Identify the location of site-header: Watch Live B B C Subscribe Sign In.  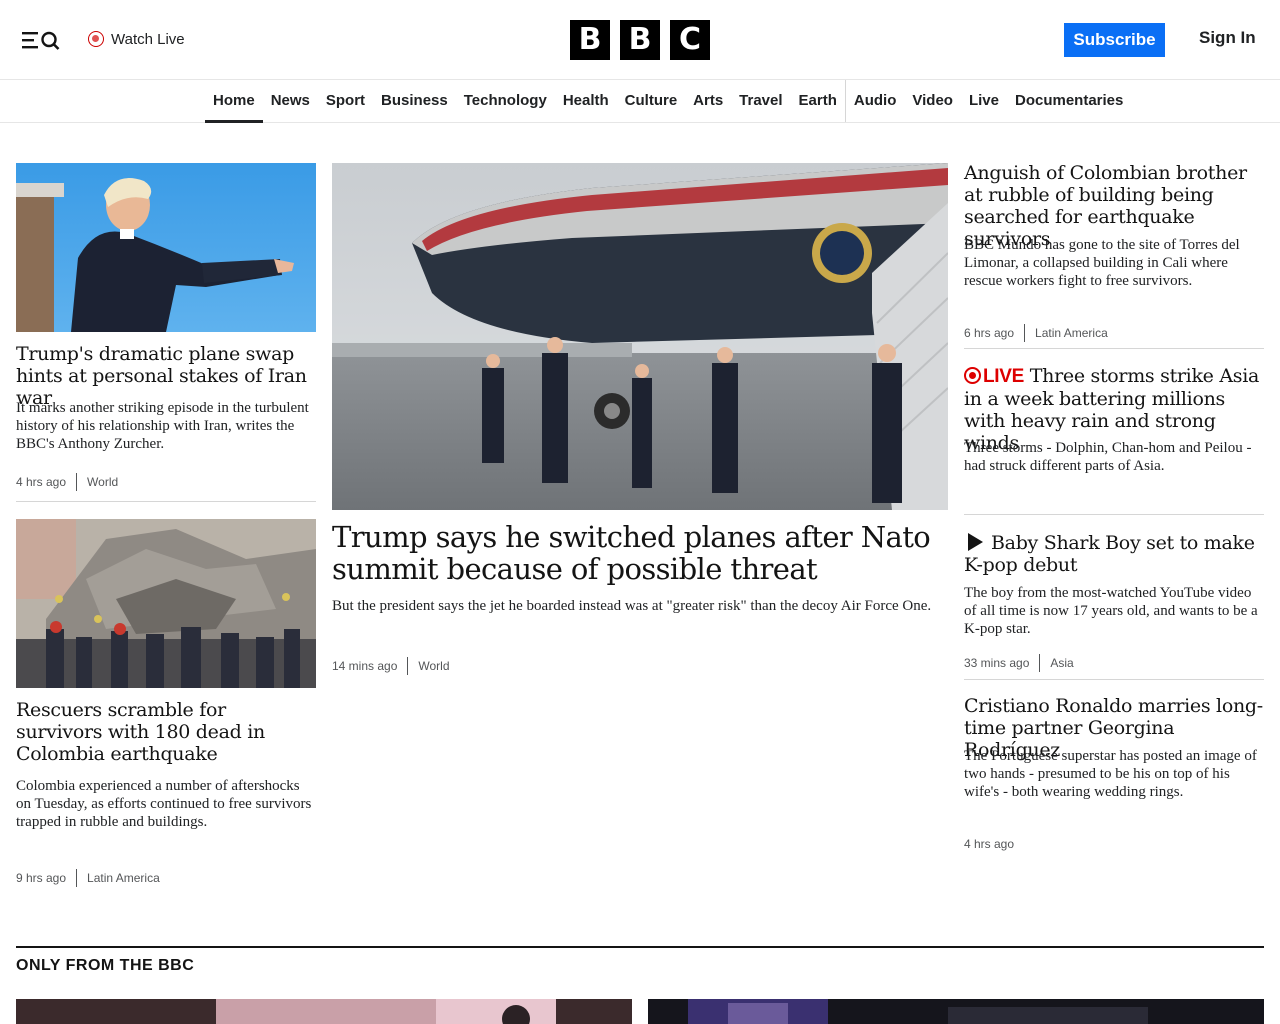
(640, 40).